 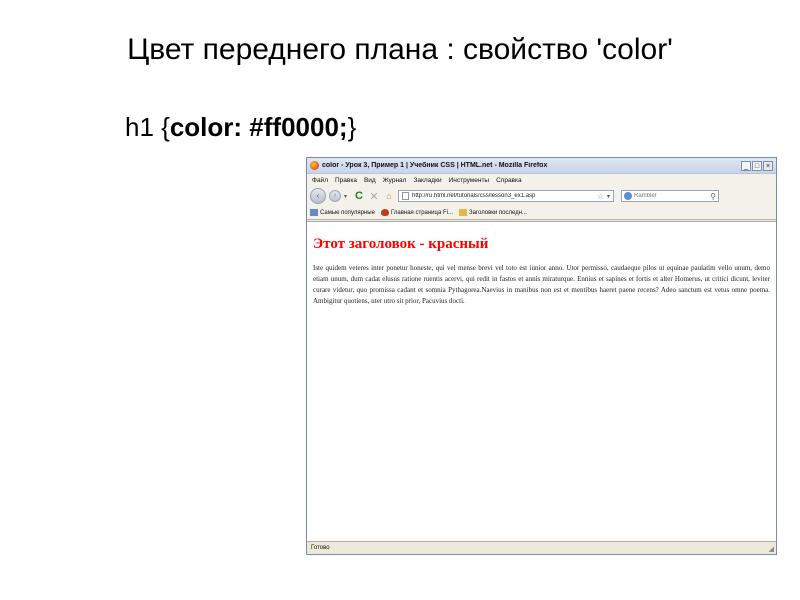 What do you see at coordinates (395, 180) in the screenshot?
I see `menu-history: Журнал` at bounding box center [395, 180].